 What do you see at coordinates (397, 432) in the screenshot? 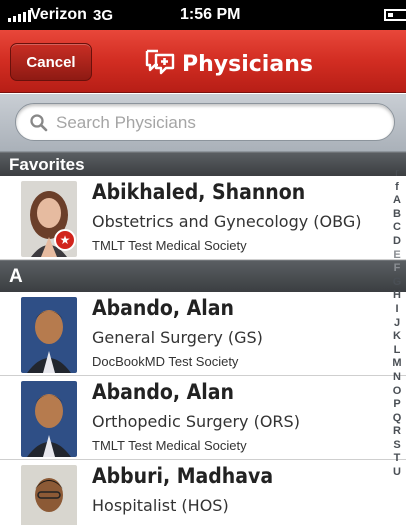
I see `index-letter: R` at bounding box center [397, 432].